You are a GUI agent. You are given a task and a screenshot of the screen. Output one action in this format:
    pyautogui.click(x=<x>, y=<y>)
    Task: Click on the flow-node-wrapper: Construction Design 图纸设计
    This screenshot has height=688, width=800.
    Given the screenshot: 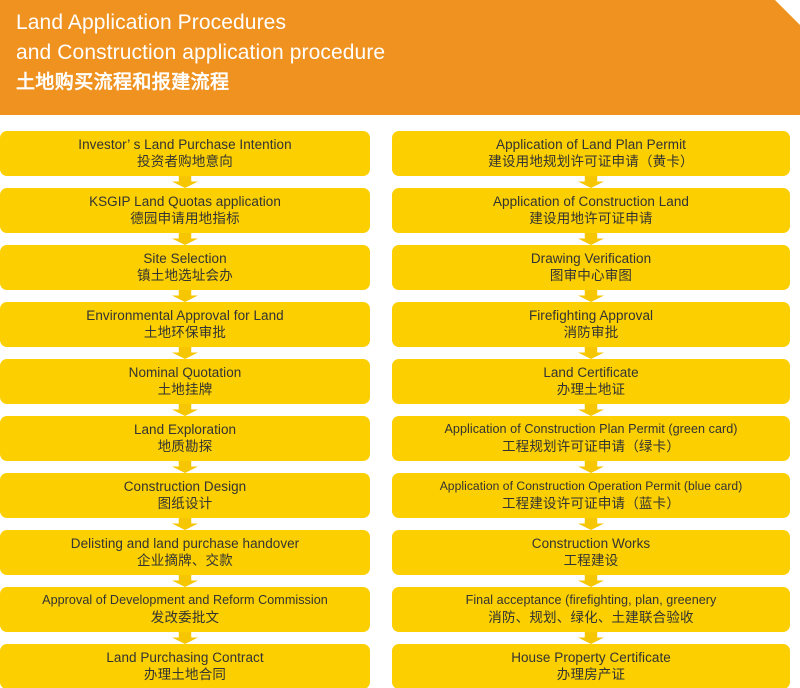 What is the action you would take?
    pyautogui.click(x=185, y=495)
    